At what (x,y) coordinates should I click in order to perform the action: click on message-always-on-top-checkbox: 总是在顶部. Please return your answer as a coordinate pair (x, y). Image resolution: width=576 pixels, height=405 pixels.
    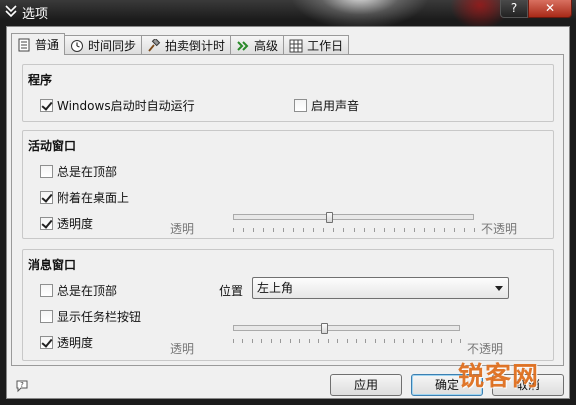
    Looking at the image, I should click on (78, 290).